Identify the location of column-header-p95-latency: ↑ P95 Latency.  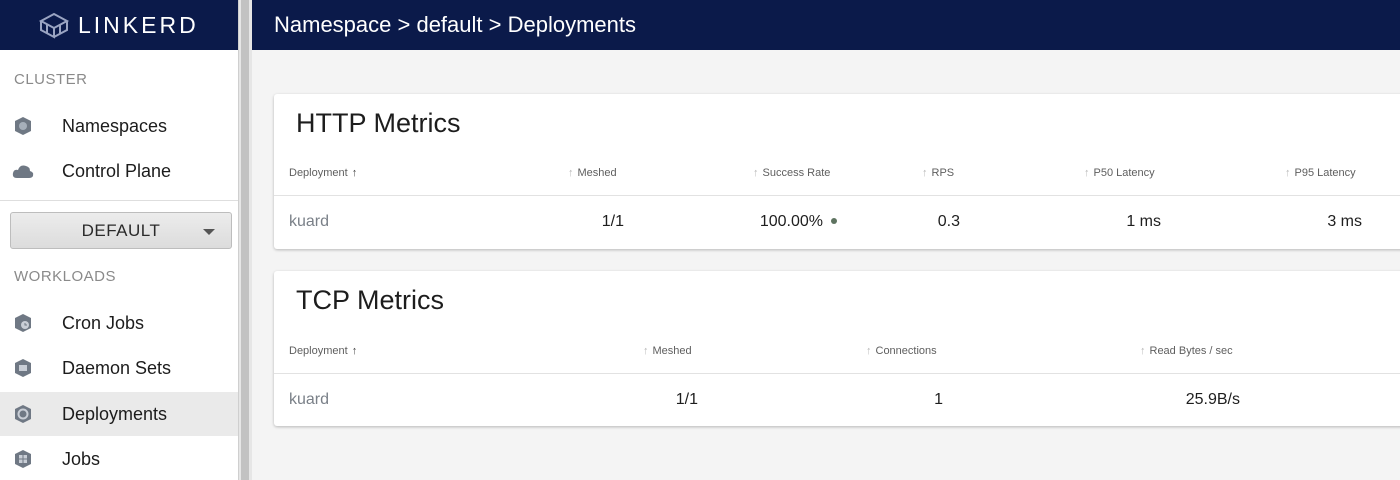
(1320, 173).